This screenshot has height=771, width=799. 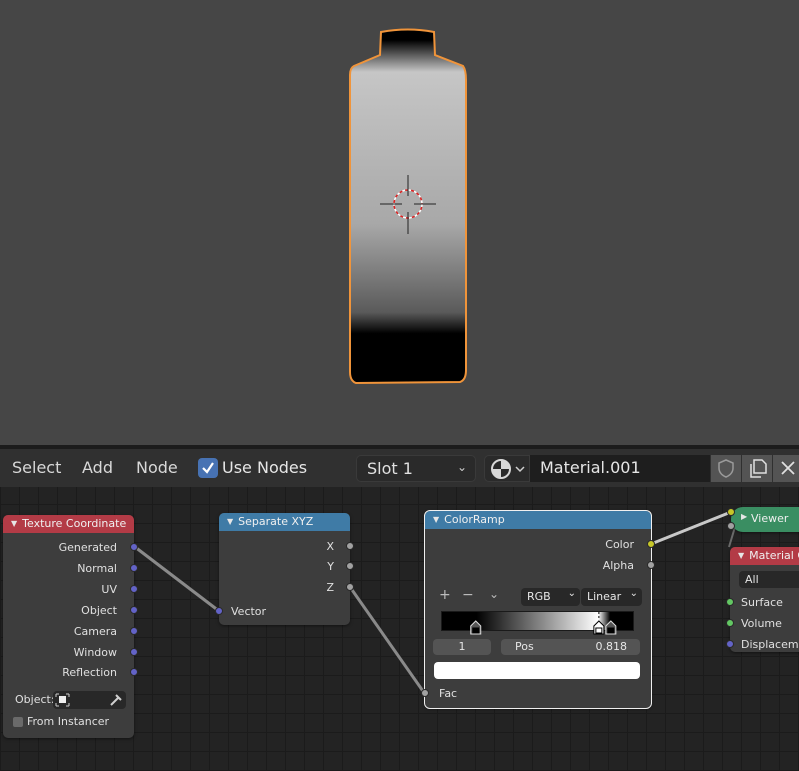 I want to click on color-mode-dropdown: RGB ⌄, so click(x=550, y=597).